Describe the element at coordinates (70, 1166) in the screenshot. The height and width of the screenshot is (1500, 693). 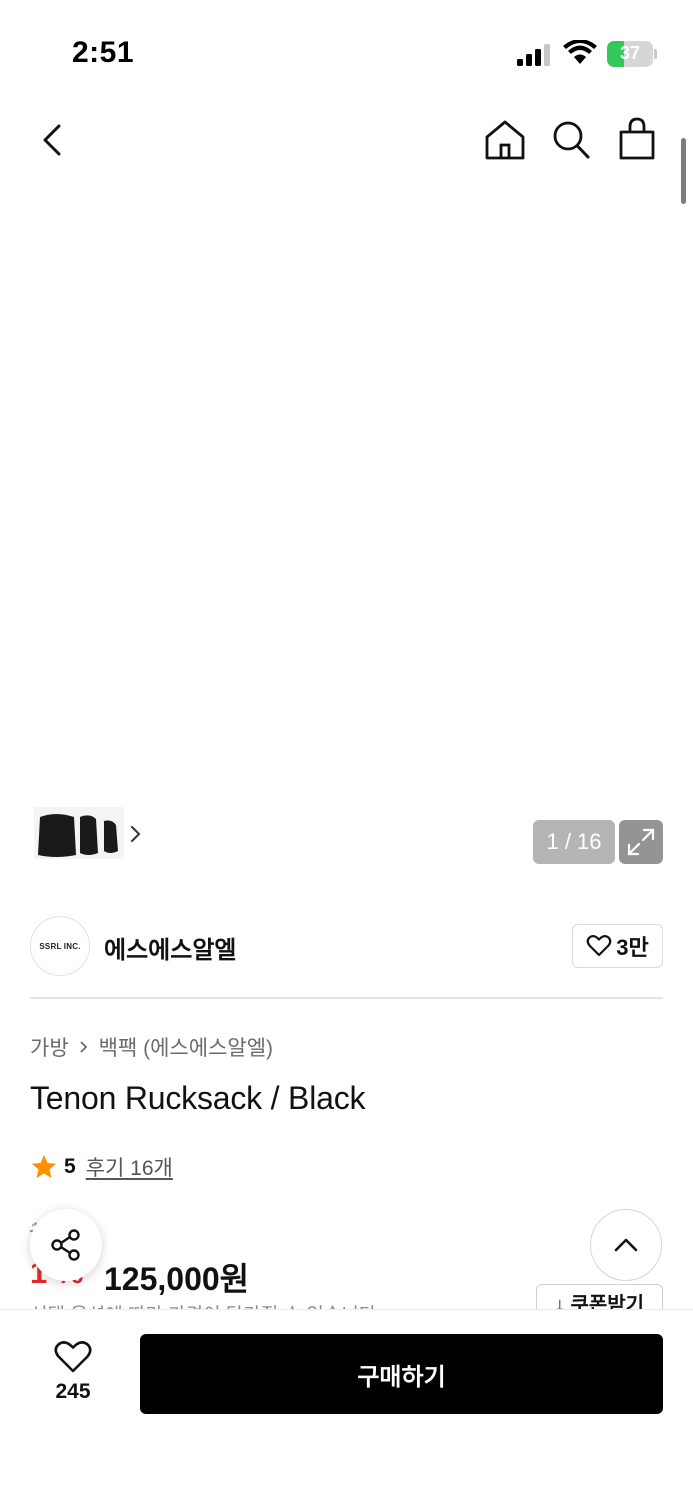
I see `rating-value: 5` at that location.